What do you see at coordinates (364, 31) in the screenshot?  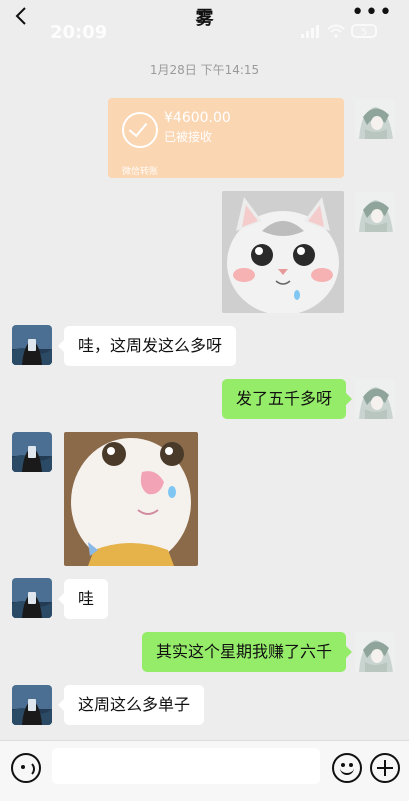 I see `battery-indicator: 5` at bounding box center [364, 31].